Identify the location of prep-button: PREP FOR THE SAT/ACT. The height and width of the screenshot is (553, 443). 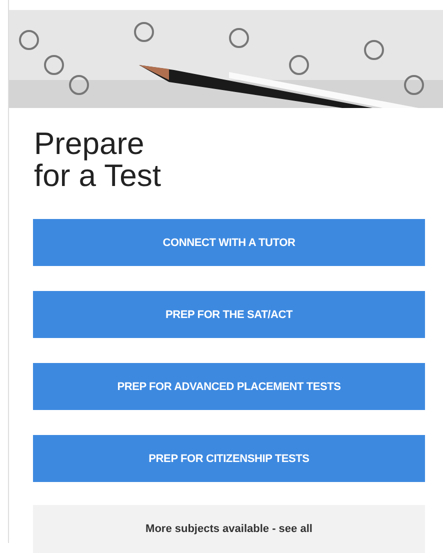
(229, 314).